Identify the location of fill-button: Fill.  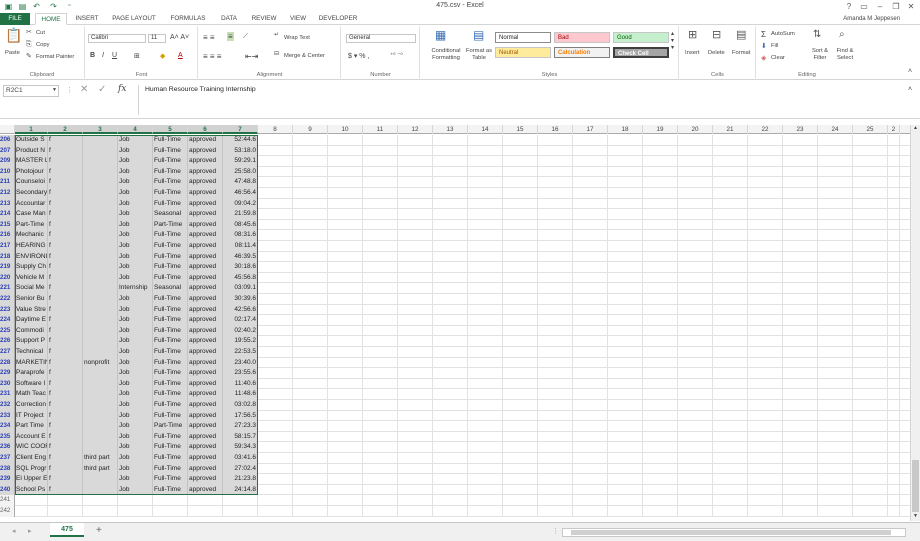
(774, 46).